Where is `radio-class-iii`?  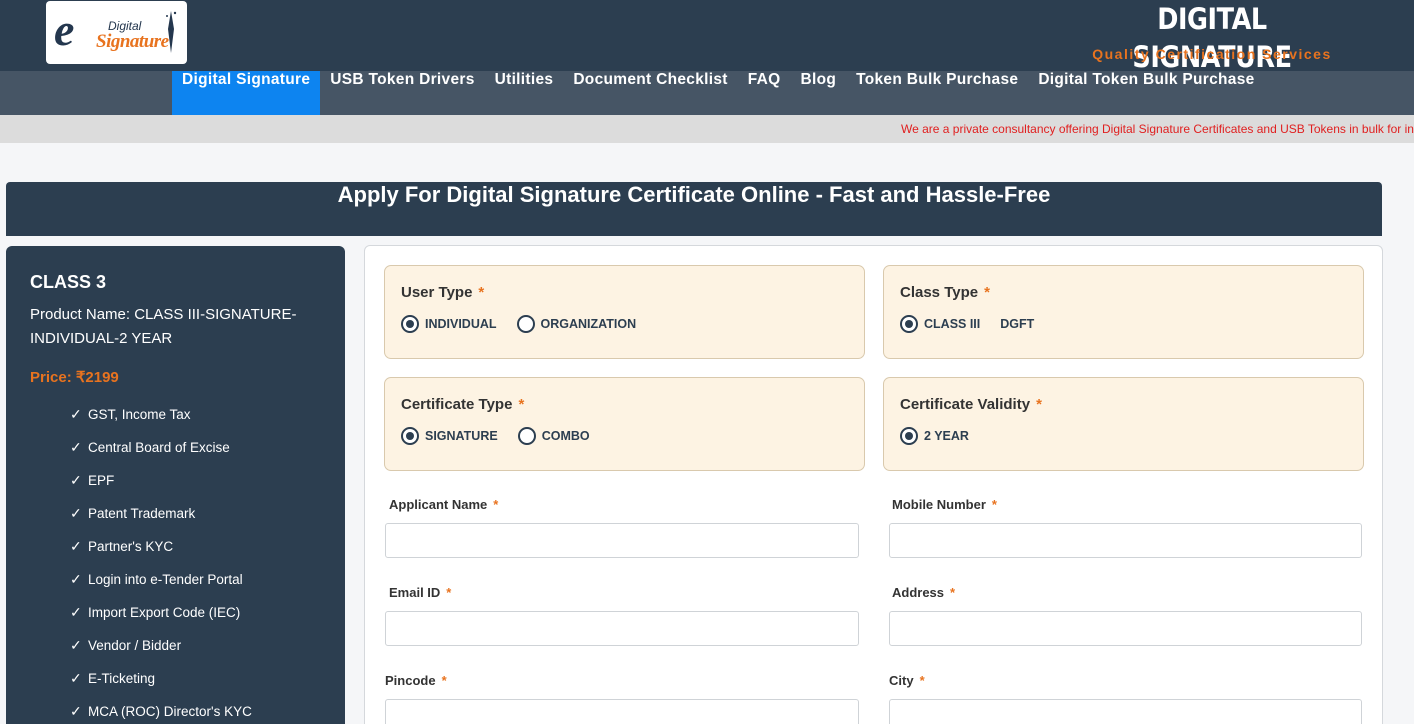 radio-class-iii is located at coordinates (909, 324).